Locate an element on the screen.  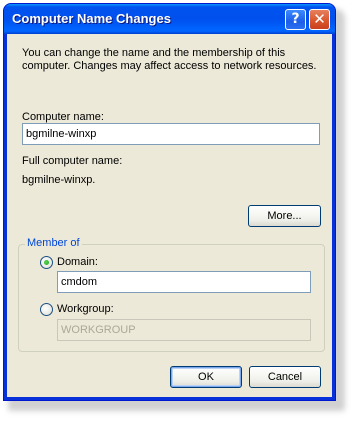
help-button: ? is located at coordinates (295, 19).